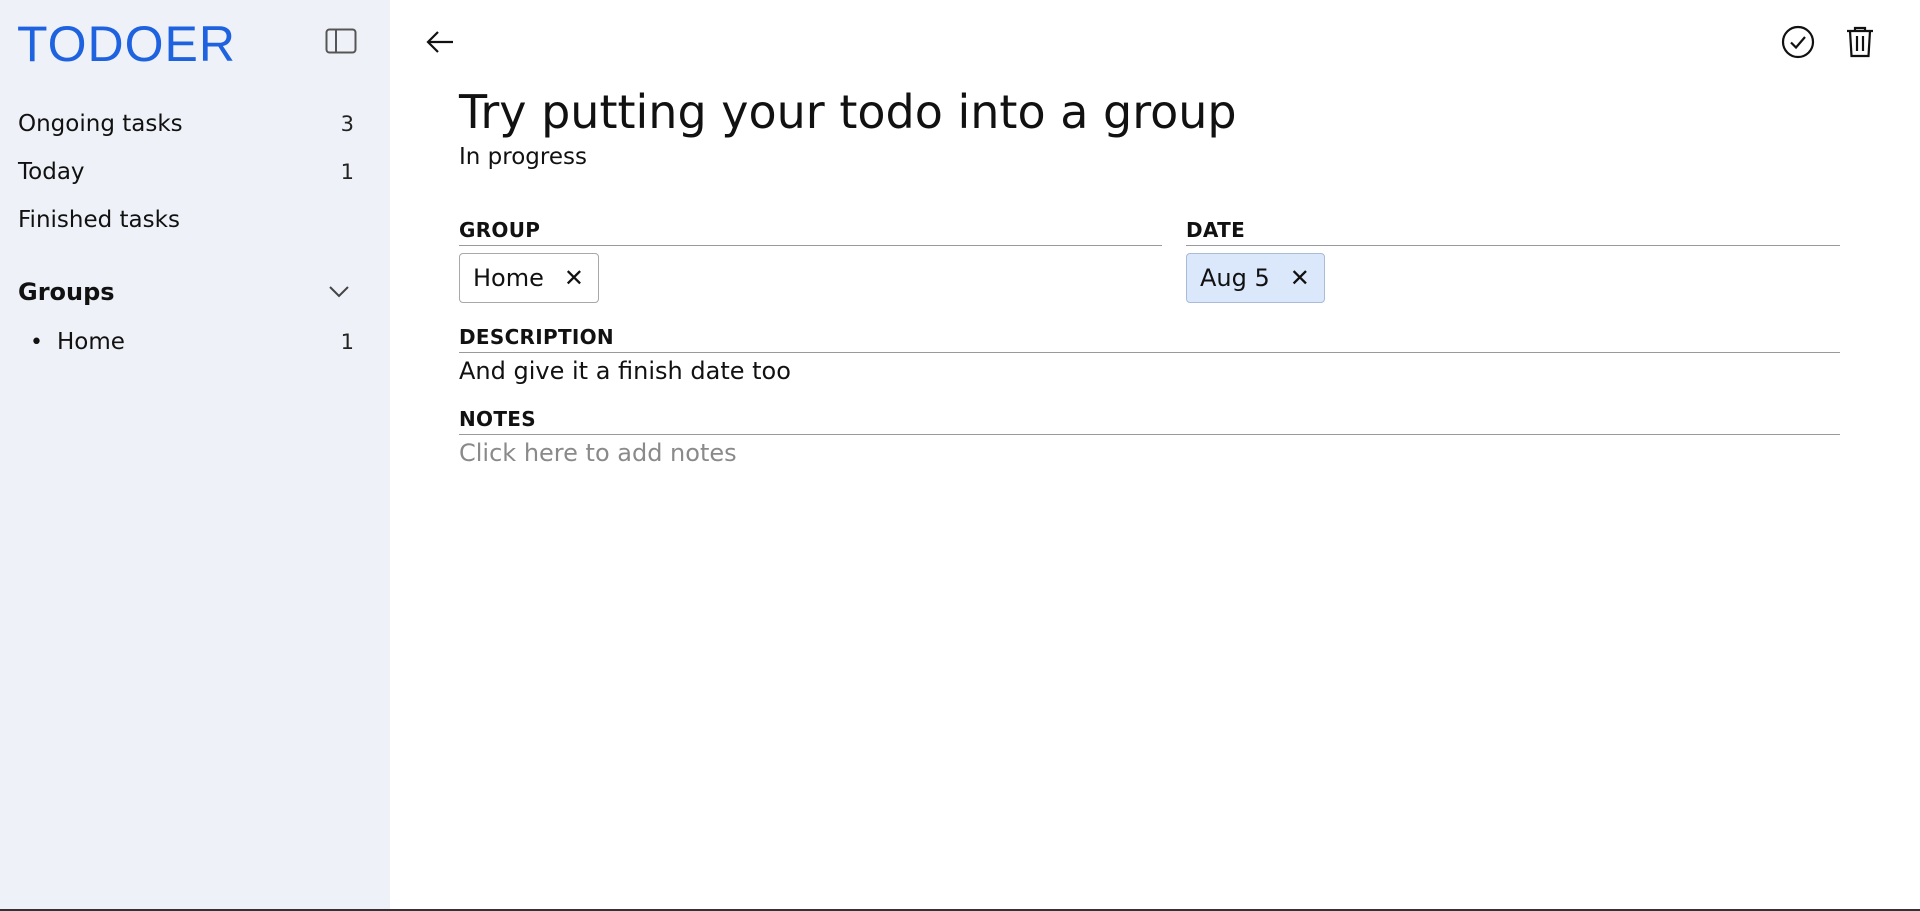 The height and width of the screenshot is (911, 1920). Describe the element at coordinates (810, 260) in the screenshot. I see `group-field: GROUP Home ✕` at that location.